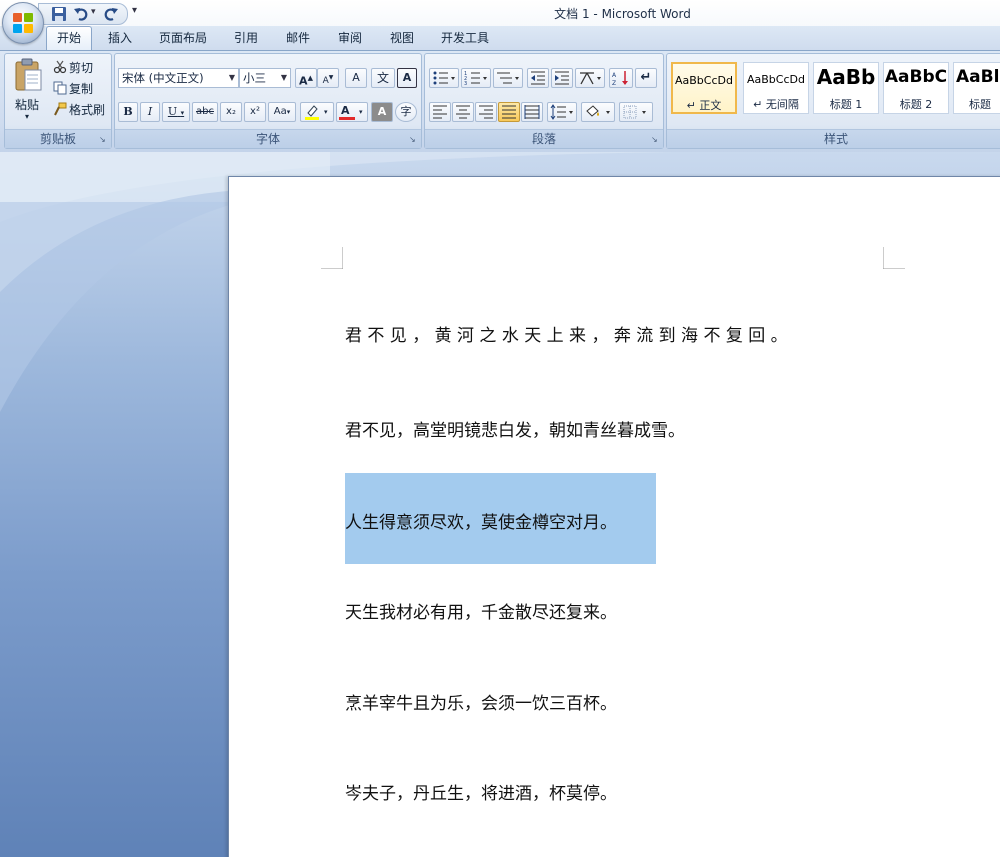  I want to click on subscript-button: x₂, so click(231, 112).